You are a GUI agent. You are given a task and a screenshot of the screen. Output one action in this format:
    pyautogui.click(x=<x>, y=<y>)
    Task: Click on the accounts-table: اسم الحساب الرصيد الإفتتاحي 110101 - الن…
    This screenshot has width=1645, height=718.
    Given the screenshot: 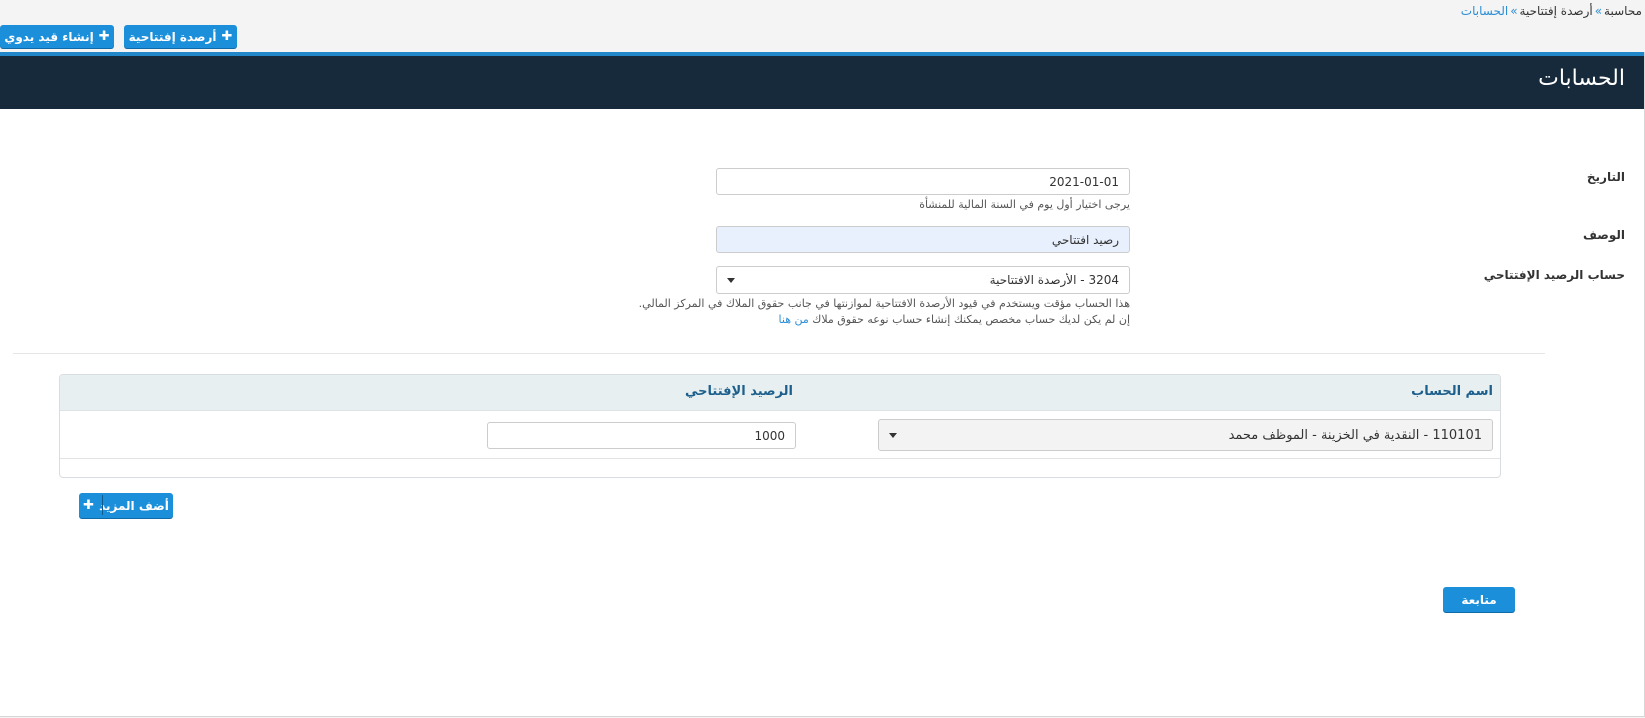 What is the action you would take?
    pyautogui.click(x=780, y=426)
    